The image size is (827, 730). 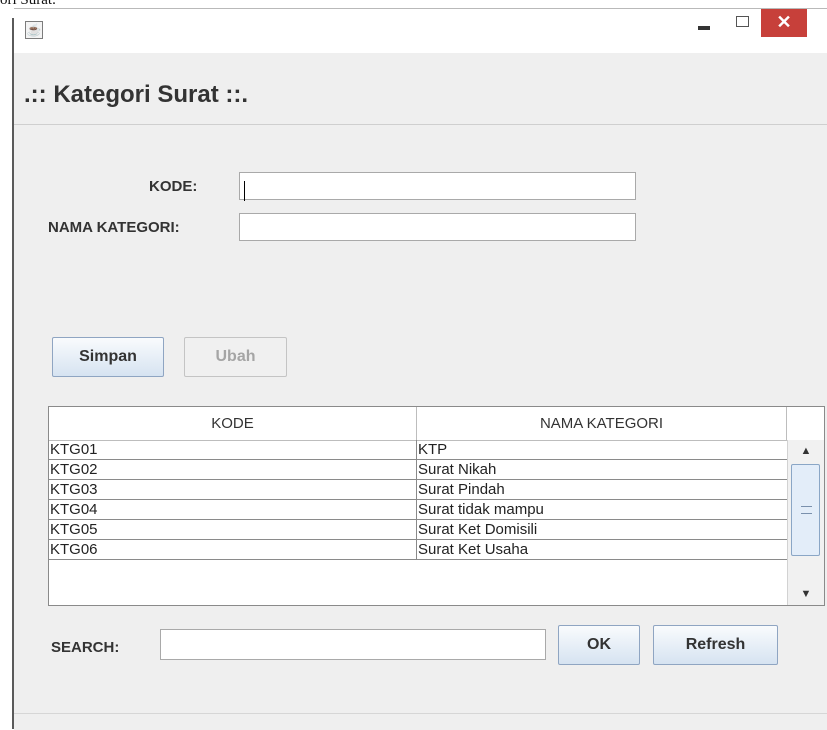 I want to click on cell-nama-kategori: Surat tidak mampu, so click(x=602, y=509).